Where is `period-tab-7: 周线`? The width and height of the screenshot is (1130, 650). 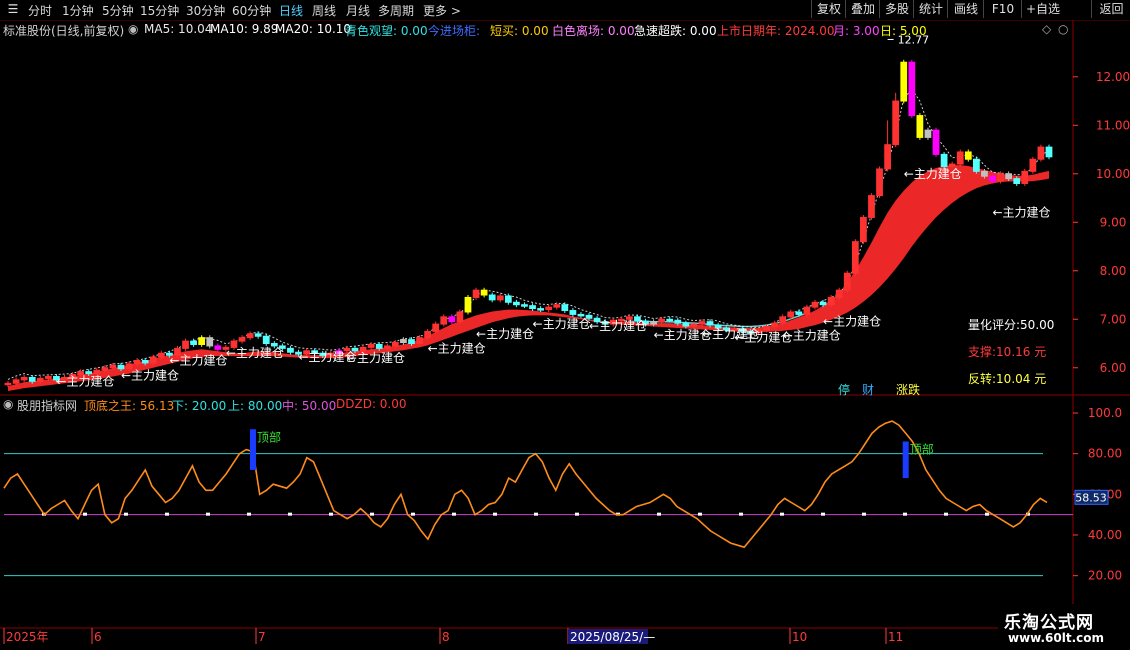 period-tab-7: 周线 is located at coordinates (324, 10).